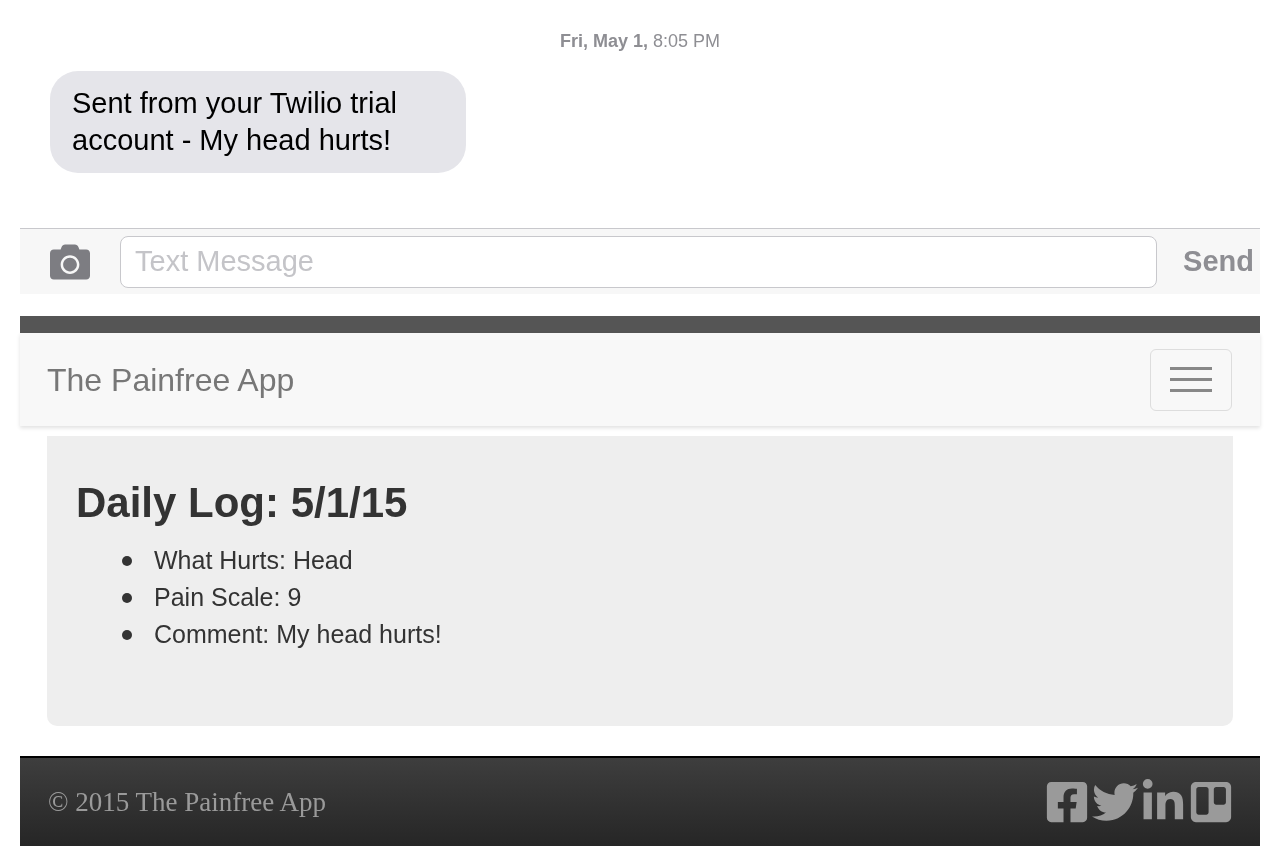 The image size is (1280, 860). I want to click on app-brand: The Painfree App, so click(171, 379).